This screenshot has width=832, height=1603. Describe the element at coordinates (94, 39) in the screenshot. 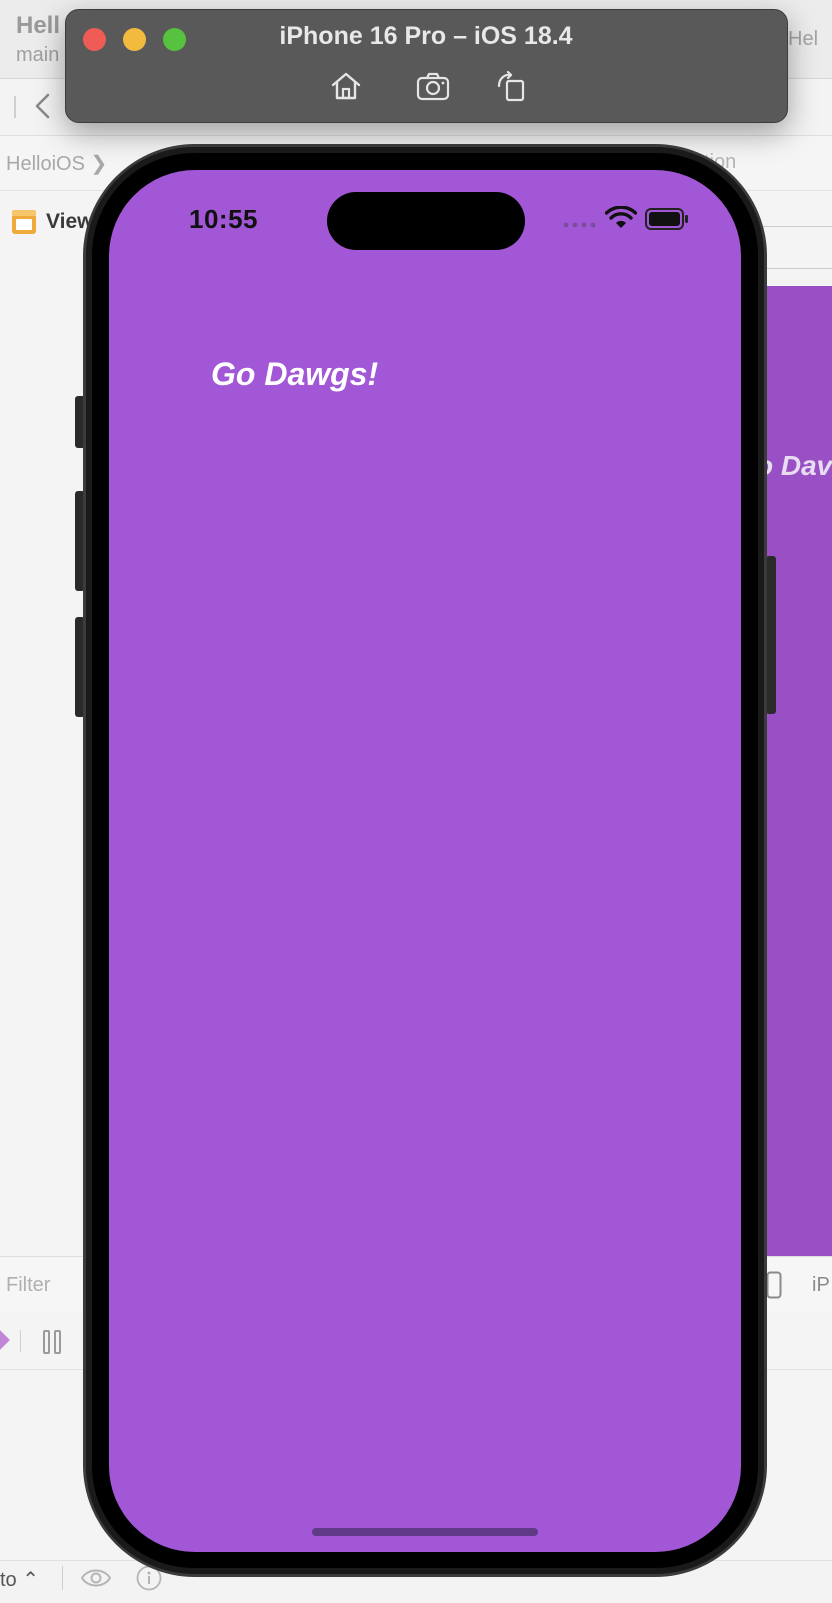

I see `close-window-button` at that location.